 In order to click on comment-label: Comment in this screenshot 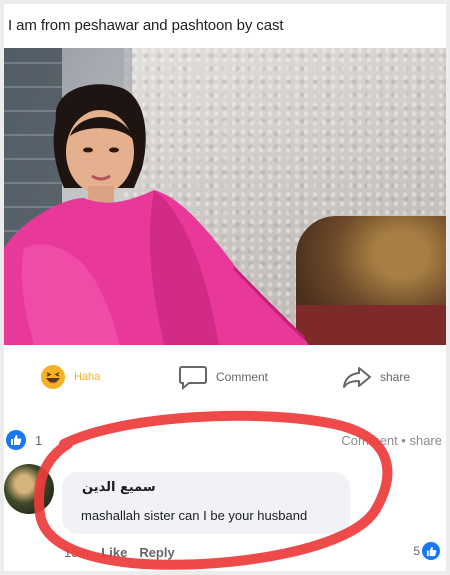, I will do `click(242, 377)`.